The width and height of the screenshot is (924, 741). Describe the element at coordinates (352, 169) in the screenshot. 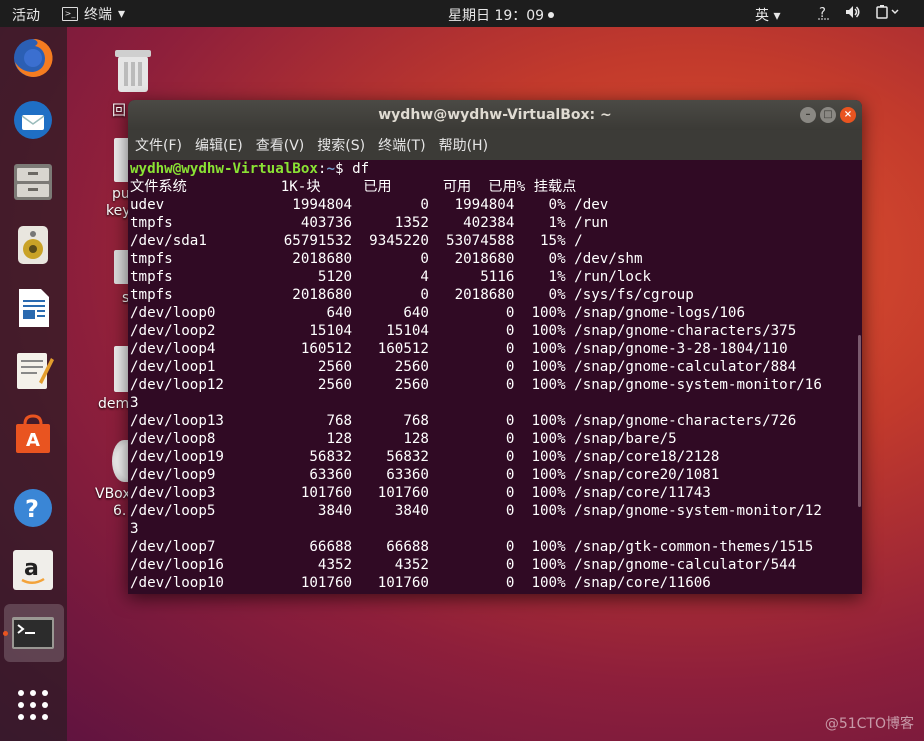

I see `prompt-command: $ df` at that location.